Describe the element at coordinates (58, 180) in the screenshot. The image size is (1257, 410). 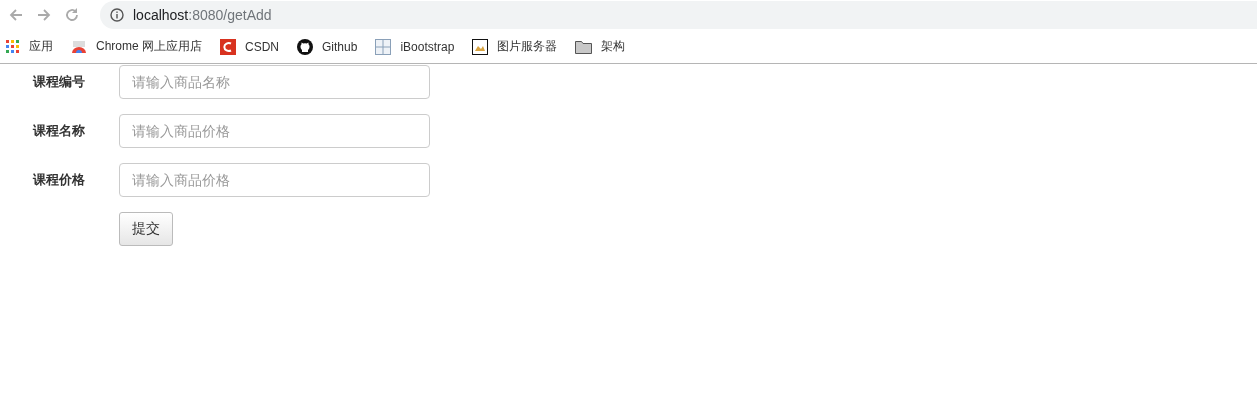
I see `field-label: 课程价格` at that location.